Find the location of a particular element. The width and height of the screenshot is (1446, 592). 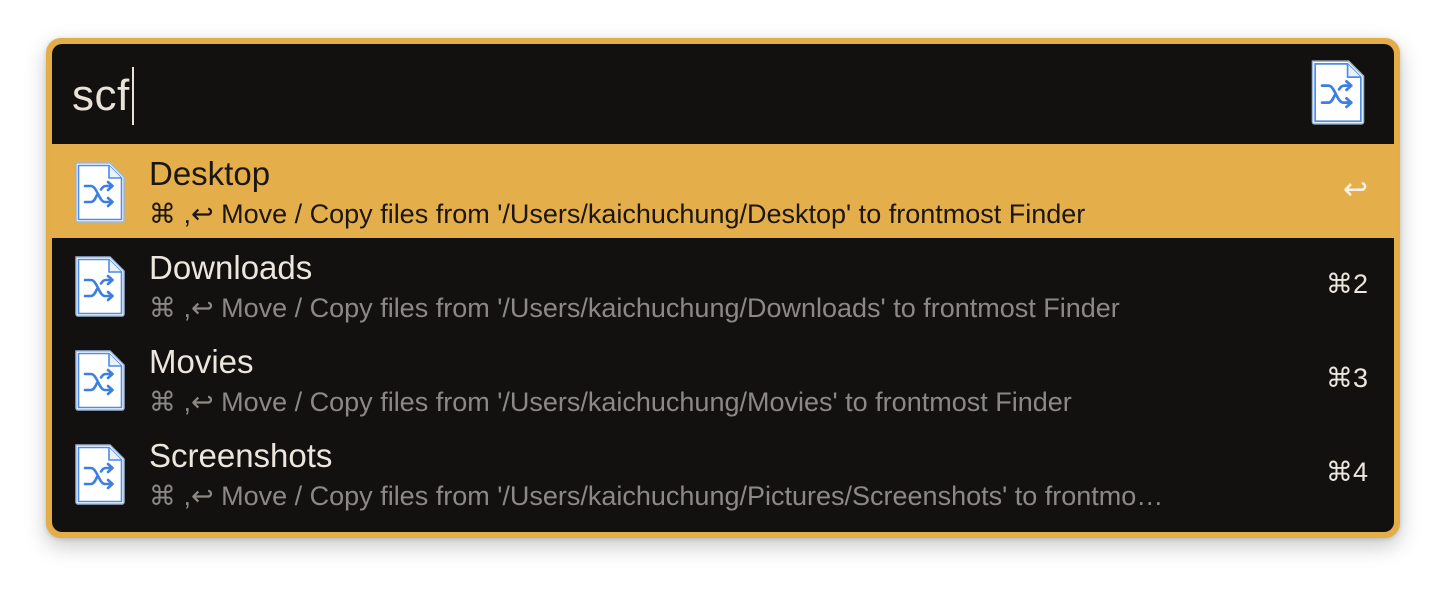

result-shortcut: ⌘3 is located at coordinates (1346, 378).